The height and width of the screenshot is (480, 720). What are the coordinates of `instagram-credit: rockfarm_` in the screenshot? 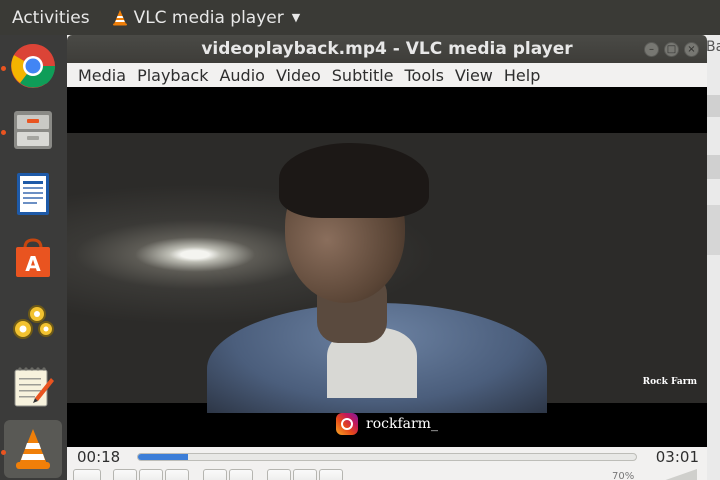 It's located at (387, 424).